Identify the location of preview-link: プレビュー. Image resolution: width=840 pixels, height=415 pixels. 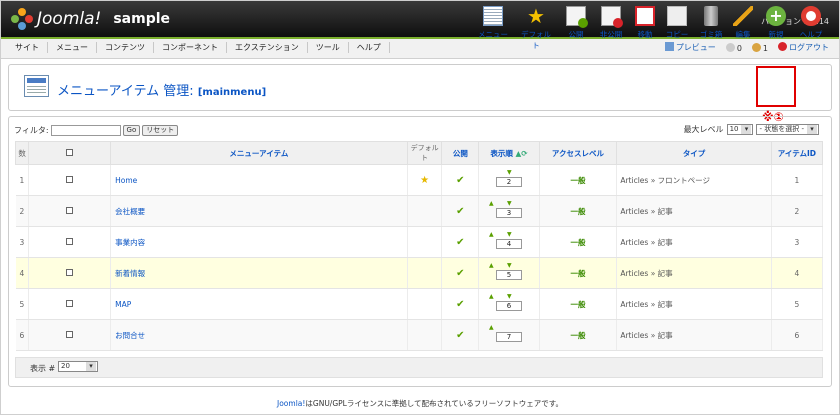
(690, 47).